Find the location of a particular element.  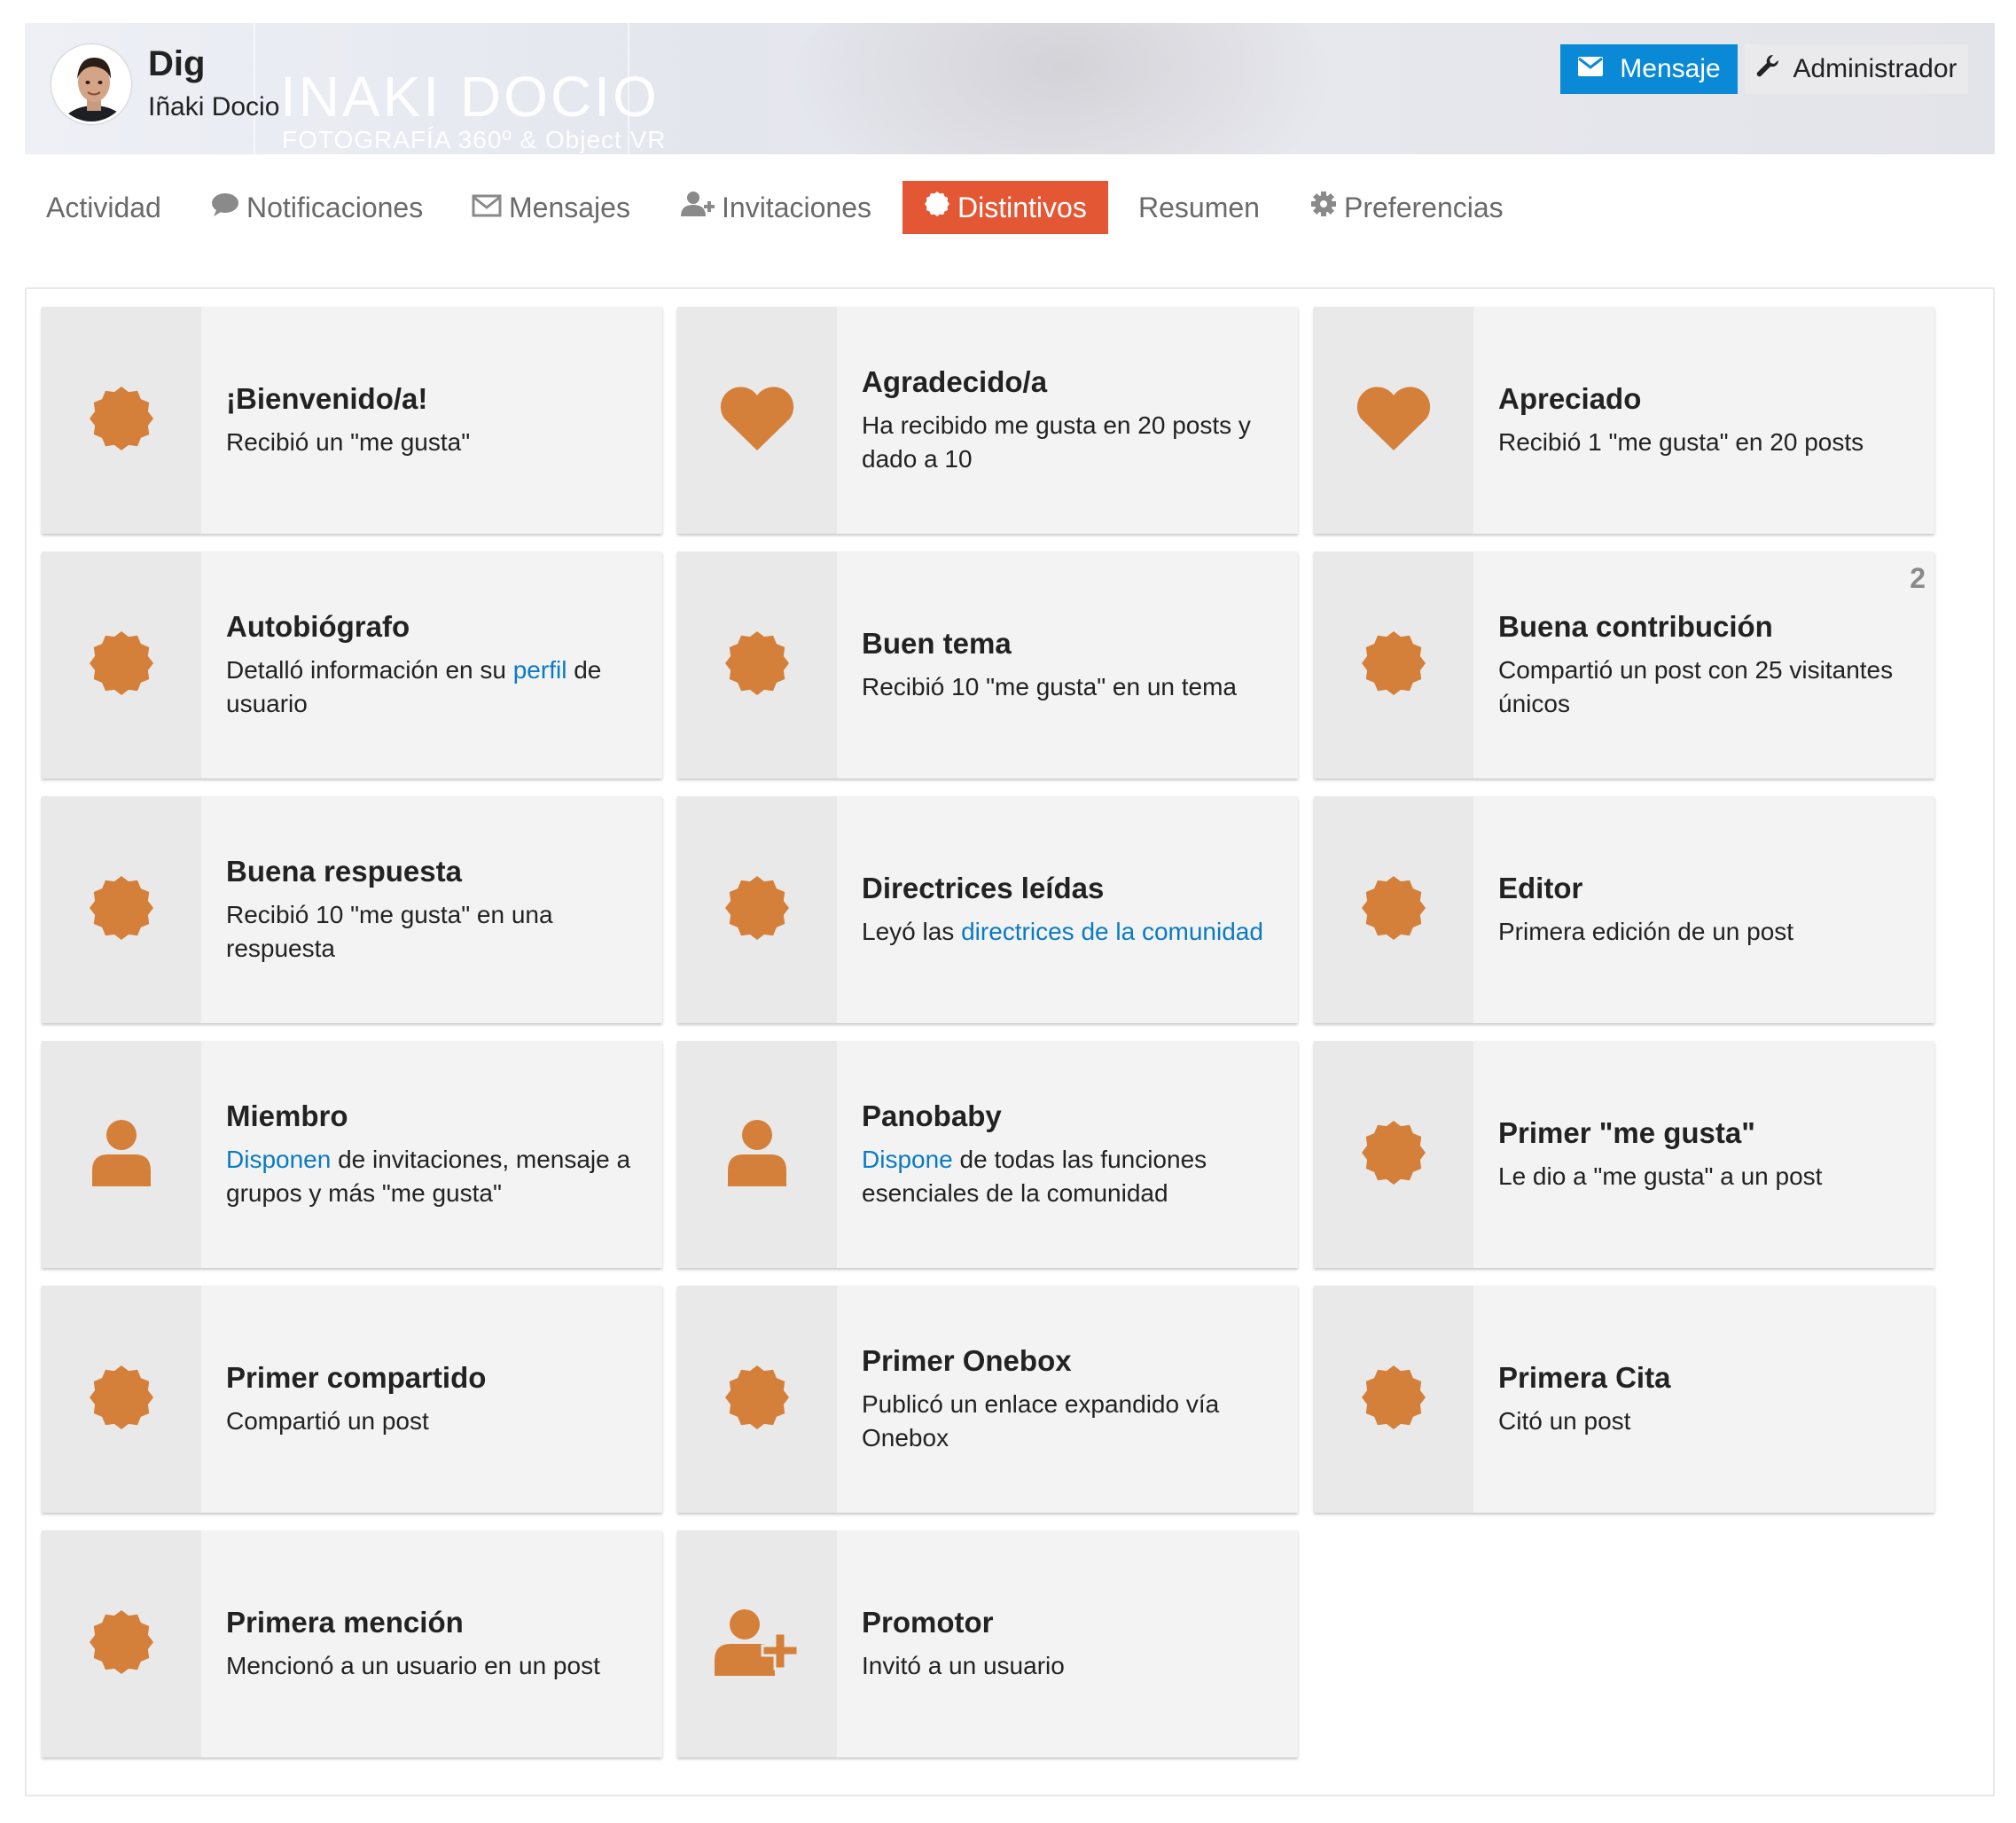

profile-link: perfil is located at coordinates (540, 670).